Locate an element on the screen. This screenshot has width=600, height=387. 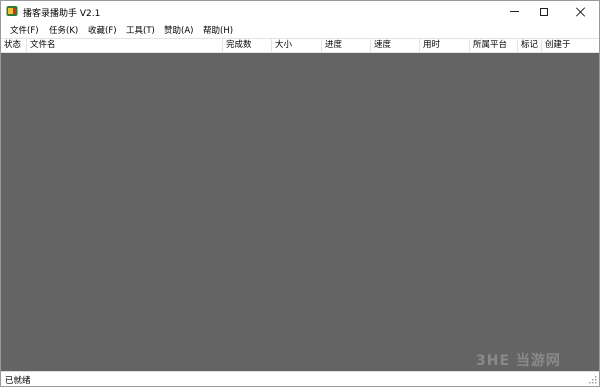
minimize-icon is located at coordinates (514, 11).